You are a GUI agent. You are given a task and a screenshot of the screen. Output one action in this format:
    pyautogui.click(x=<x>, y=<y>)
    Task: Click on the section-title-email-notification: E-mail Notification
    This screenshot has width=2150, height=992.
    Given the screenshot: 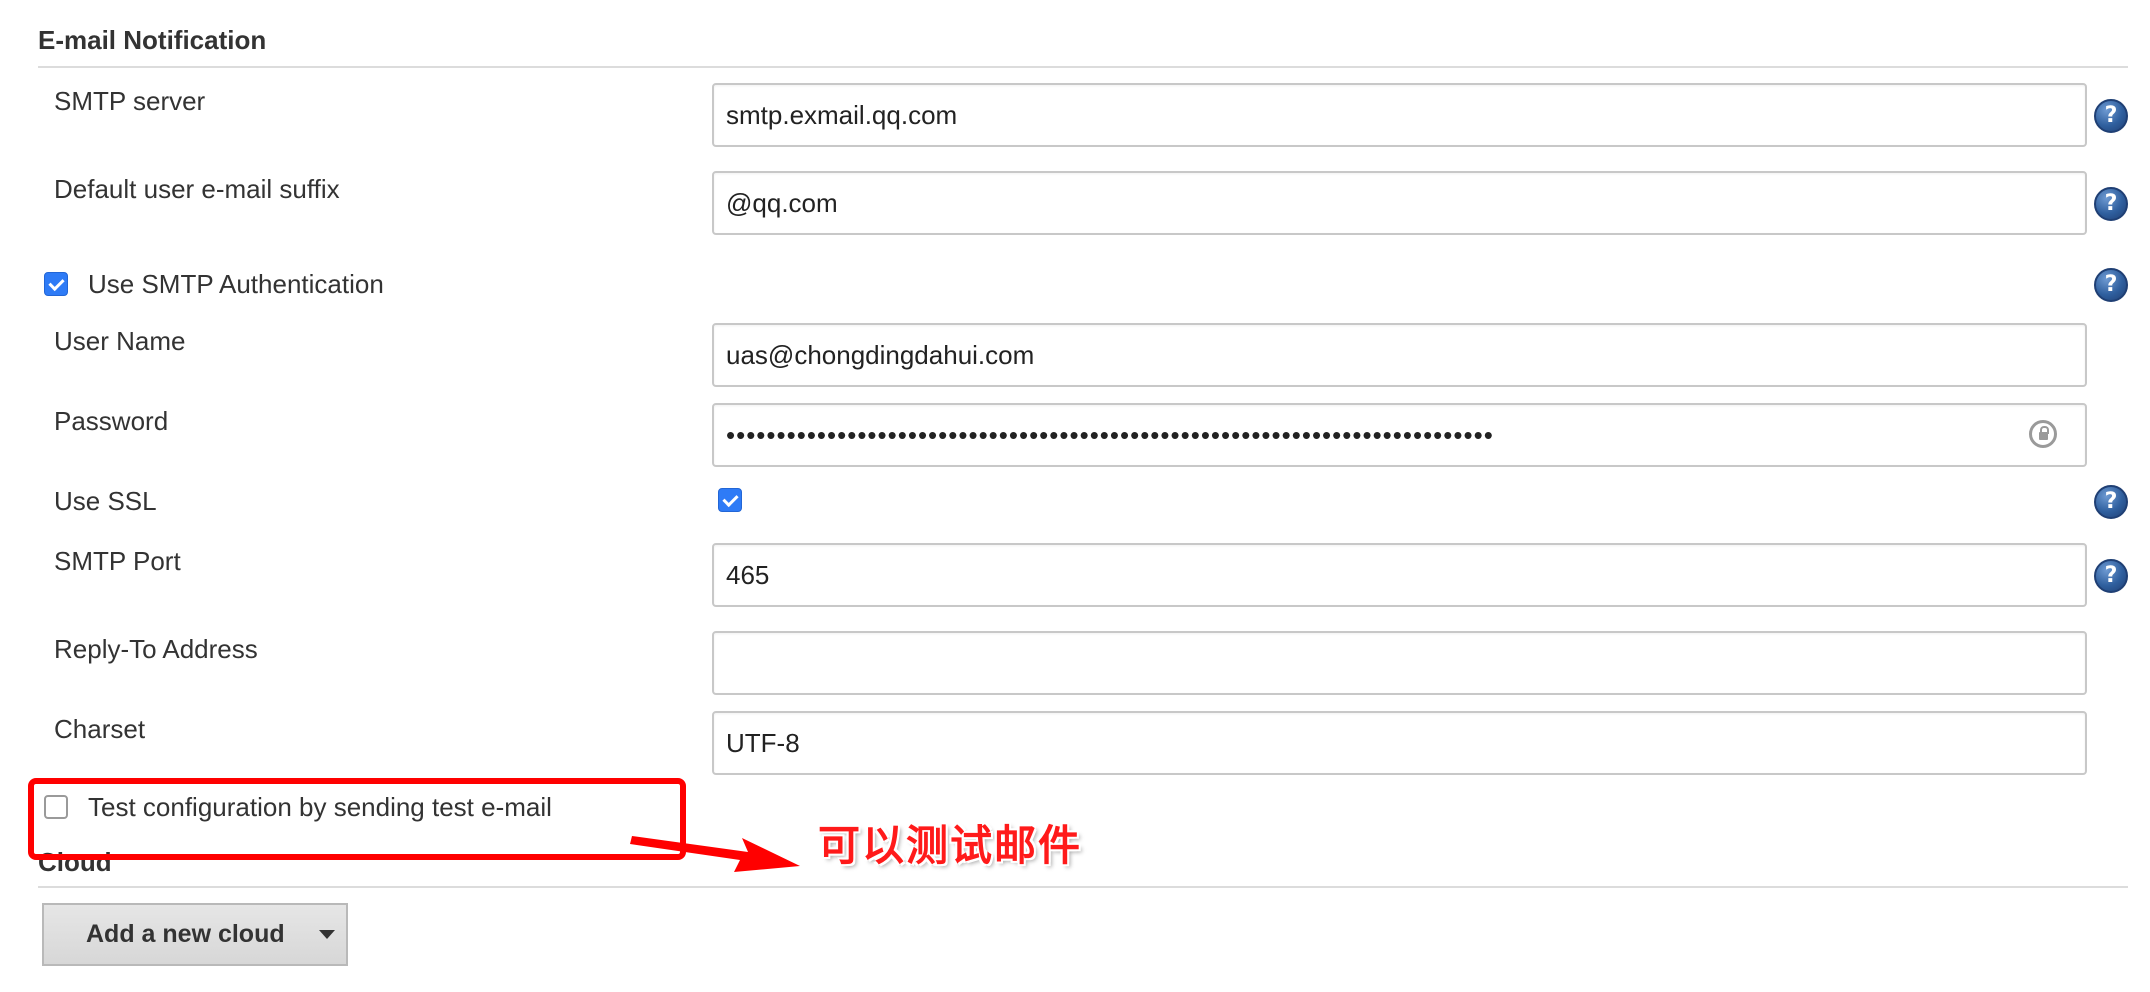 What is the action you would take?
    pyautogui.click(x=152, y=40)
    